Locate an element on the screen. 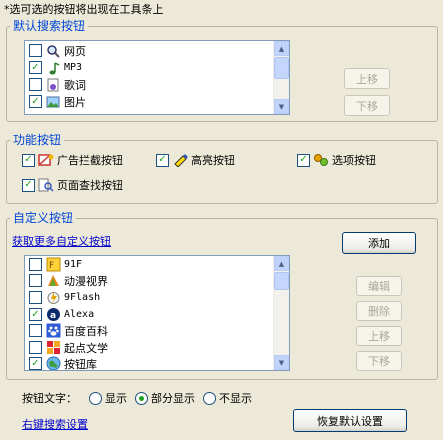  custom-move-down-button: 下移 is located at coordinates (379, 361).